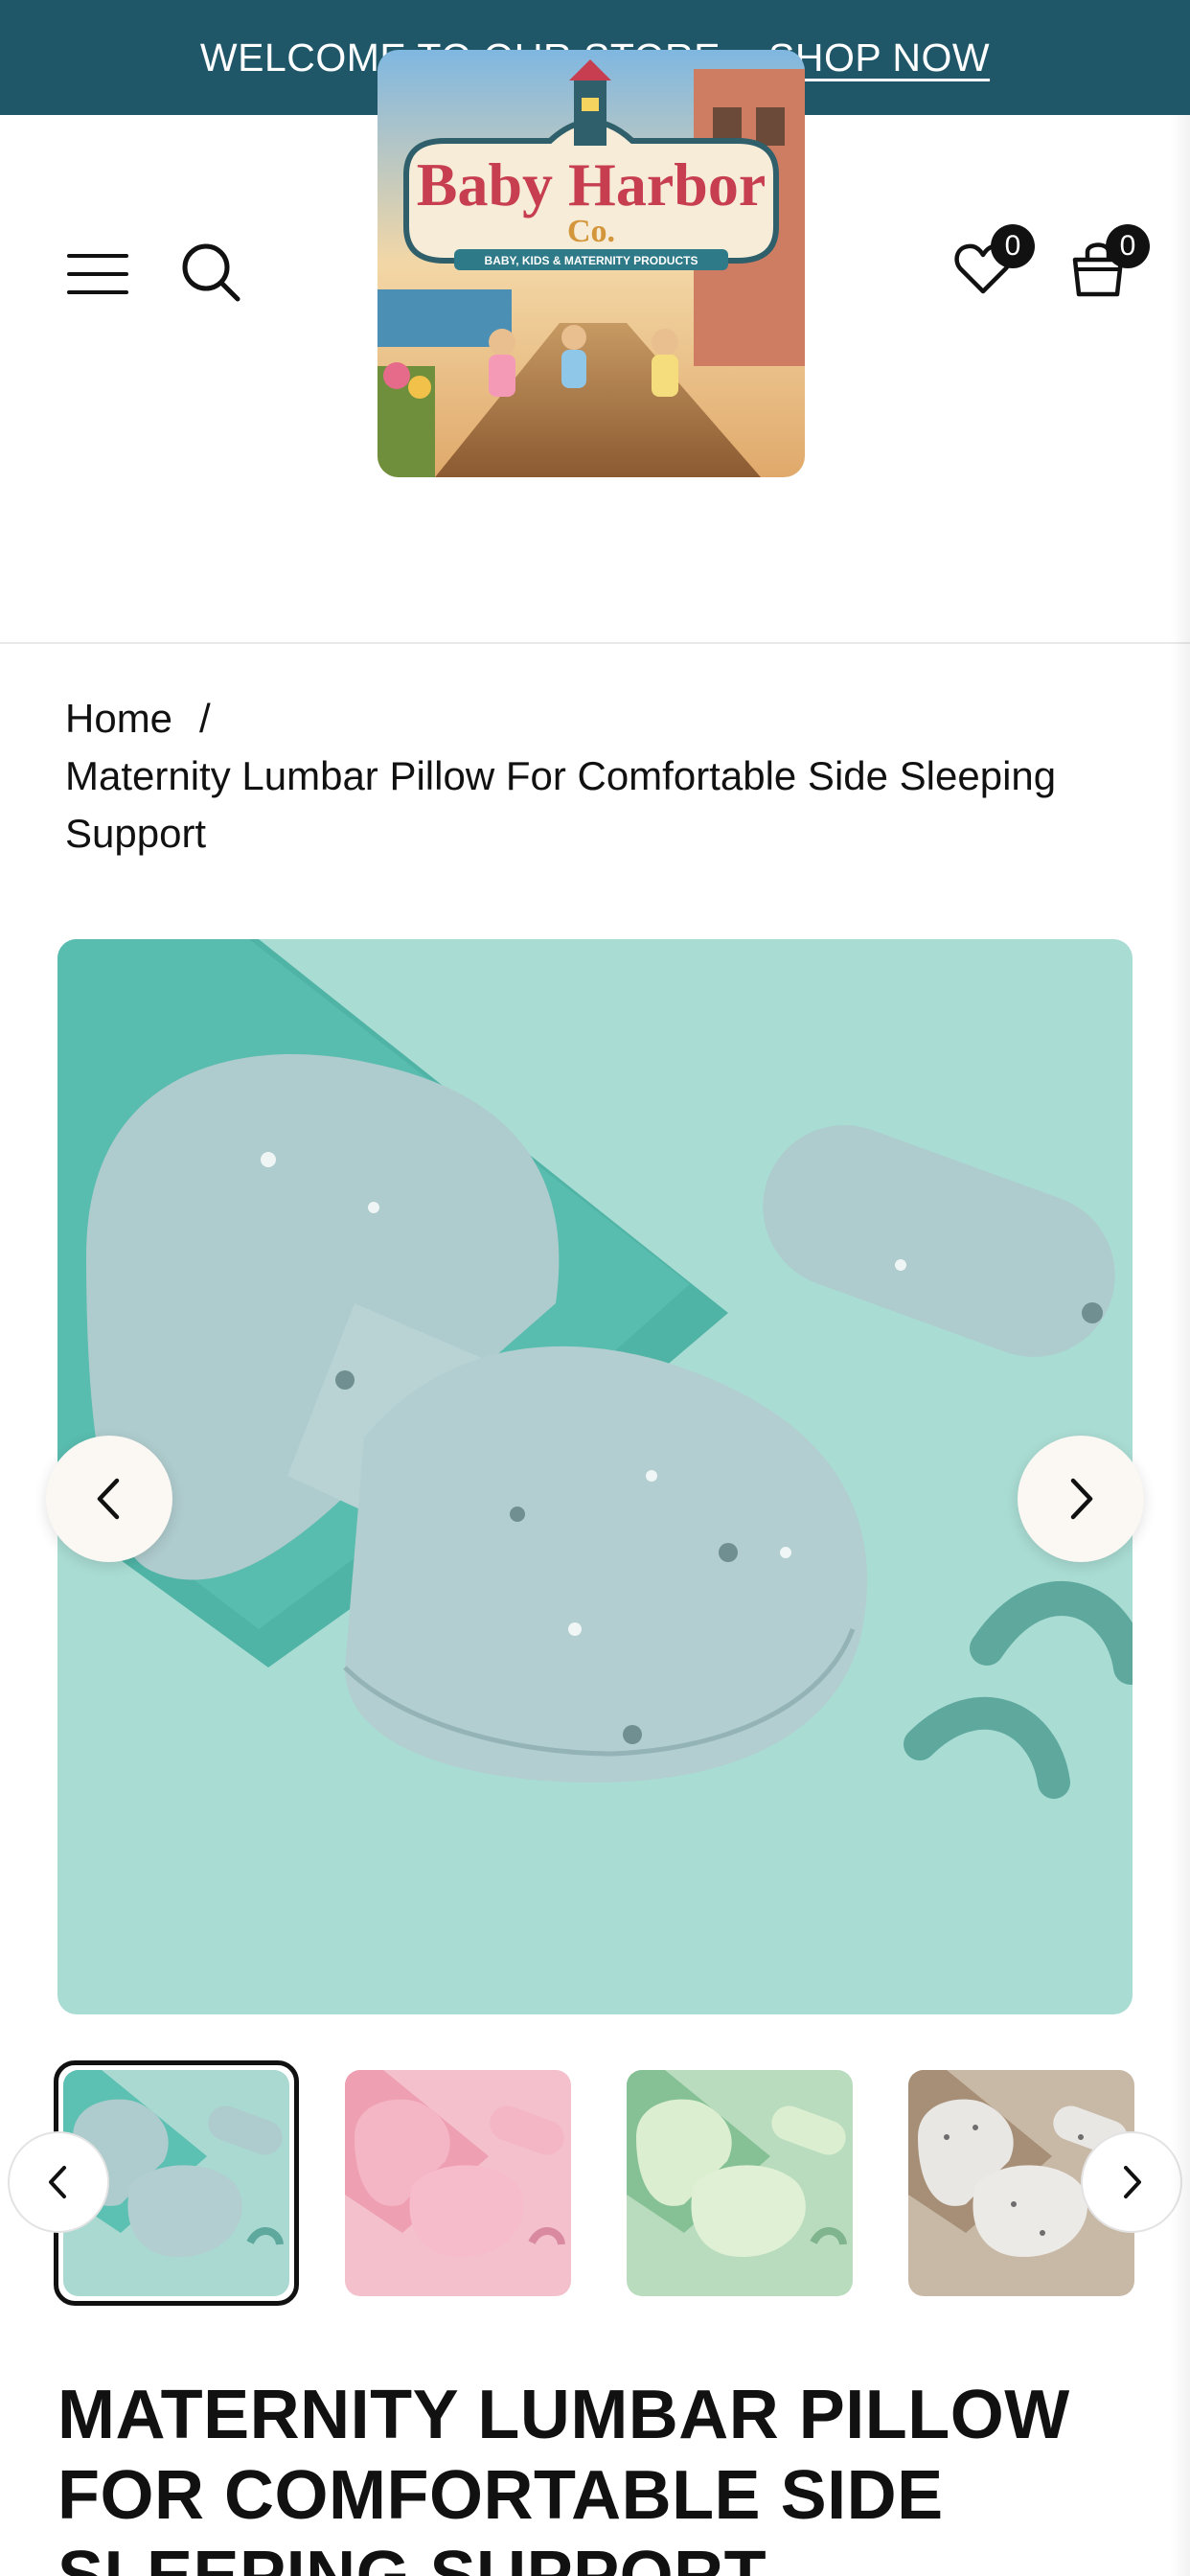 The image size is (1190, 2576). I want to click on cart-count-badge: 0, so click(1128, 246).